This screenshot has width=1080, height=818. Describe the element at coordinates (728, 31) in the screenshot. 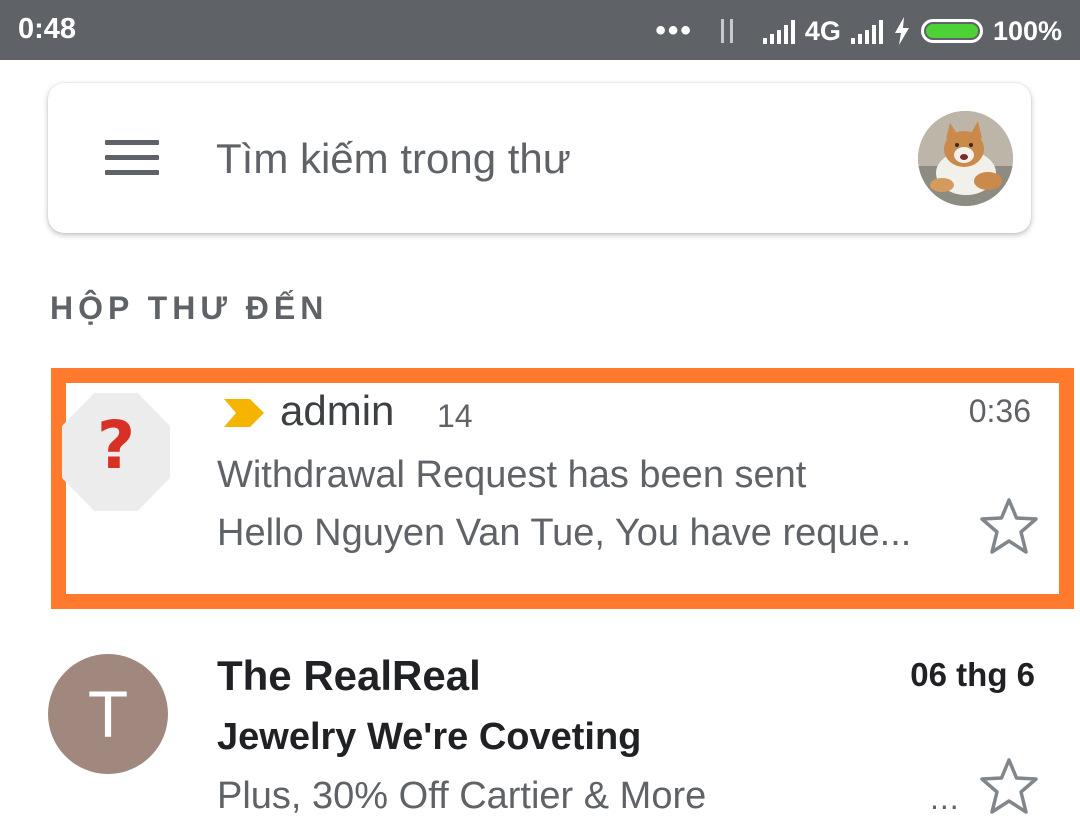

I see `data-transfer-icon` at that location.